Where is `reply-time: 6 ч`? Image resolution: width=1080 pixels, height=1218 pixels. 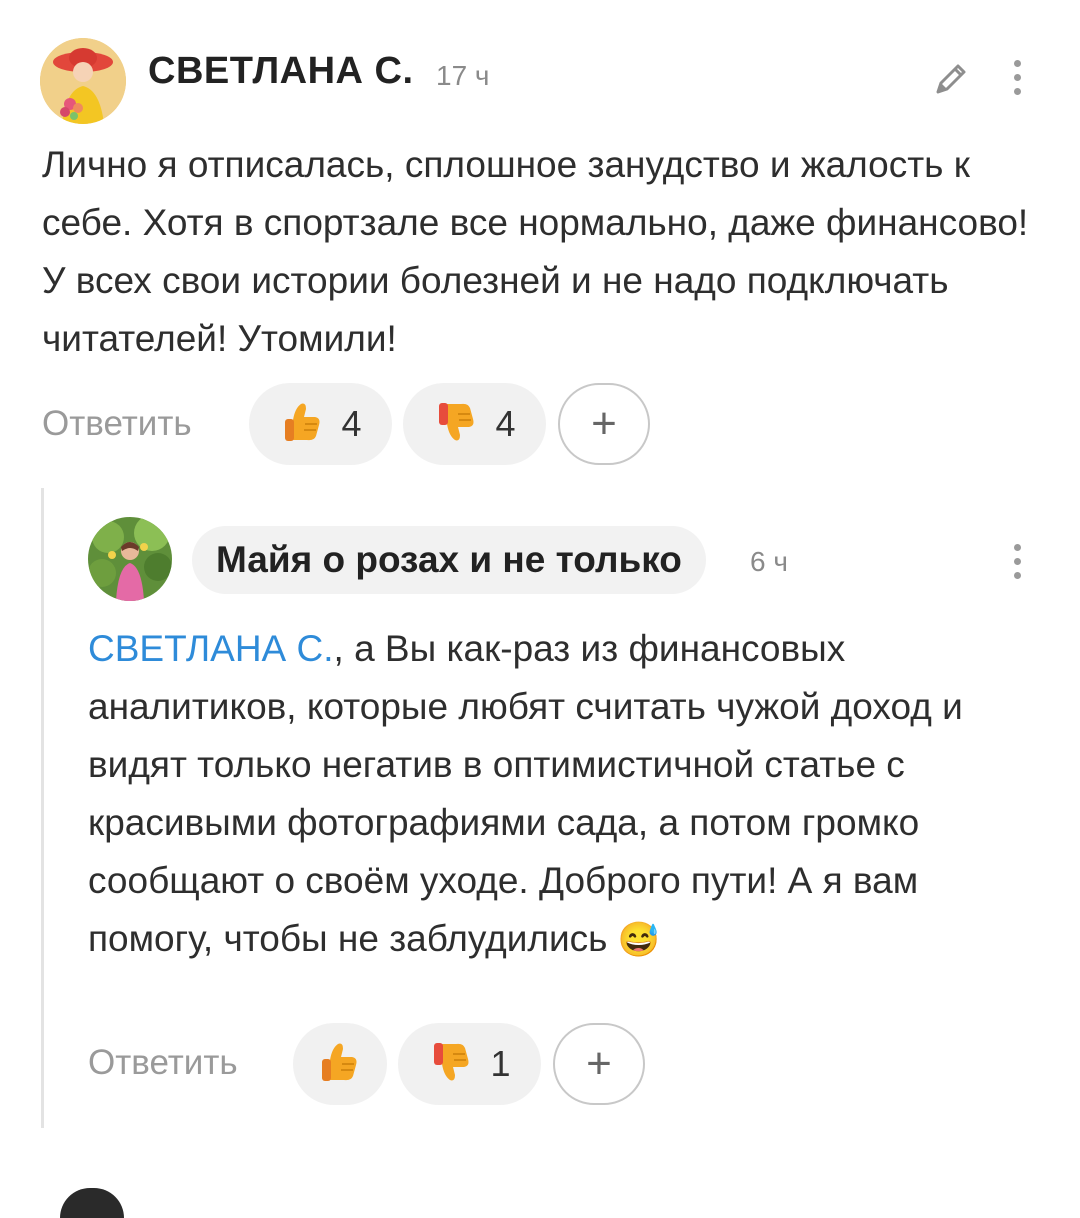
reply-time: 6 ч is located at coordinates (769, 561).